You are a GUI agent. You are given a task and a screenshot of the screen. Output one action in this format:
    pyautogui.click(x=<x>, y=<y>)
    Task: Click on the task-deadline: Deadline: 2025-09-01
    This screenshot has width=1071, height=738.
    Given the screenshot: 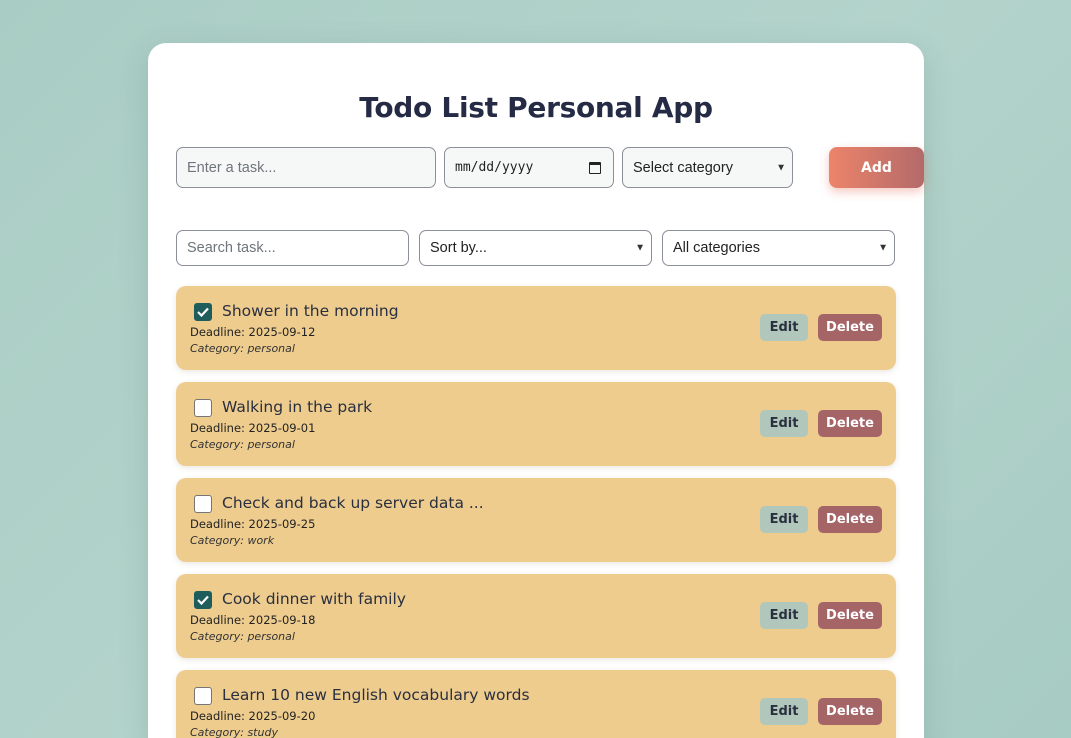 What is the action you would take?
    pyautogui.click(x=253, y=428)
    